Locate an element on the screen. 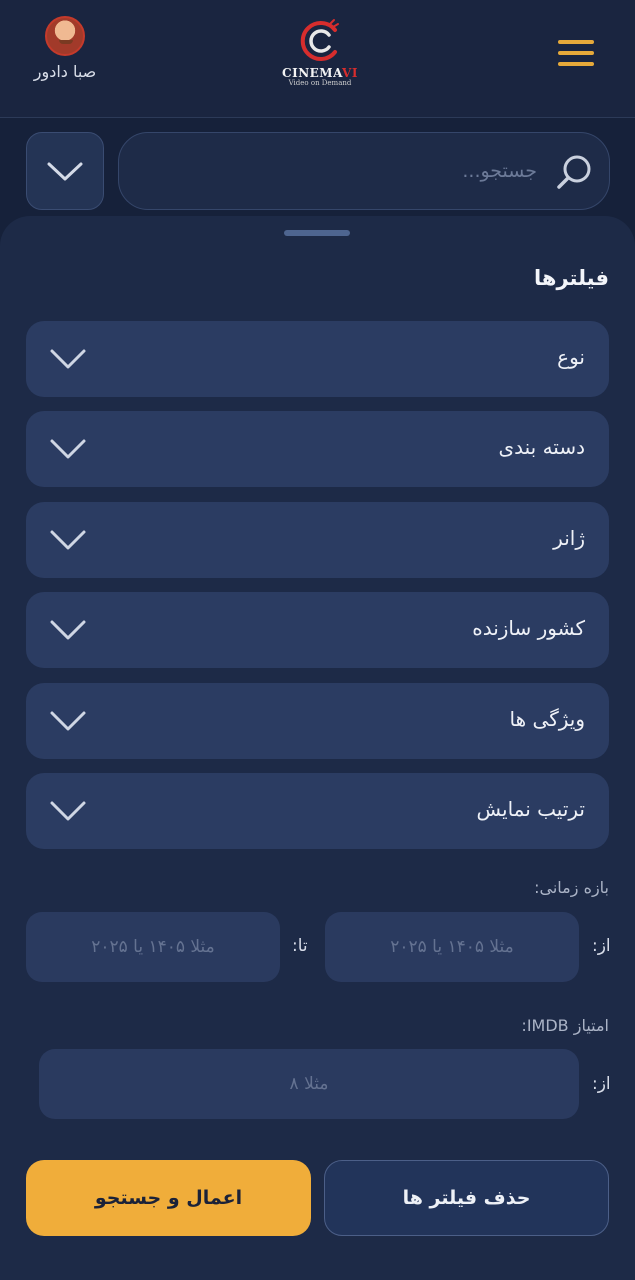 The width and height of the screenshot is (635, 1280). filter-country: کشور سازنده is located at coordinates (317, 630).